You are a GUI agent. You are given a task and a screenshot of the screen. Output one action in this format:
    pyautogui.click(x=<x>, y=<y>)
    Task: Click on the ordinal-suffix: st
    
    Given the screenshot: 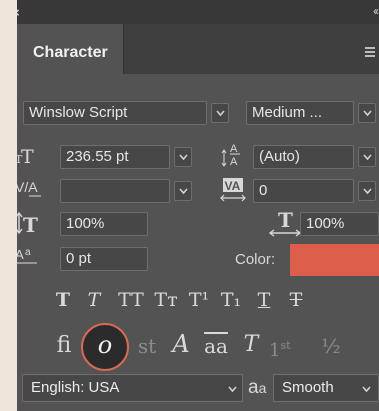 What is the action you would take?
    pyautogui.click(x=285, y=345)
    